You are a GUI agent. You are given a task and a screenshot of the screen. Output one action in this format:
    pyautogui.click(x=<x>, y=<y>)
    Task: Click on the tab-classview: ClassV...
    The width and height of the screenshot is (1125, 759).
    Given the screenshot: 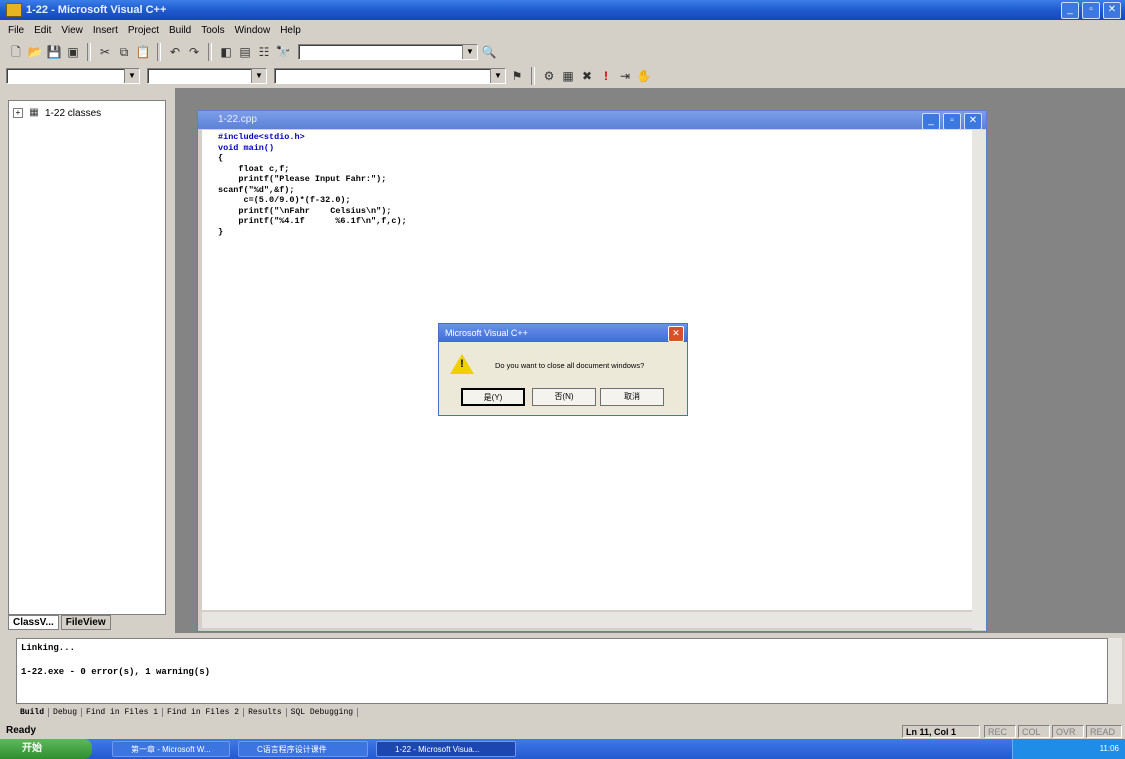 What is the action you would take?
    pyautogui.click(x=33, y=622)
    